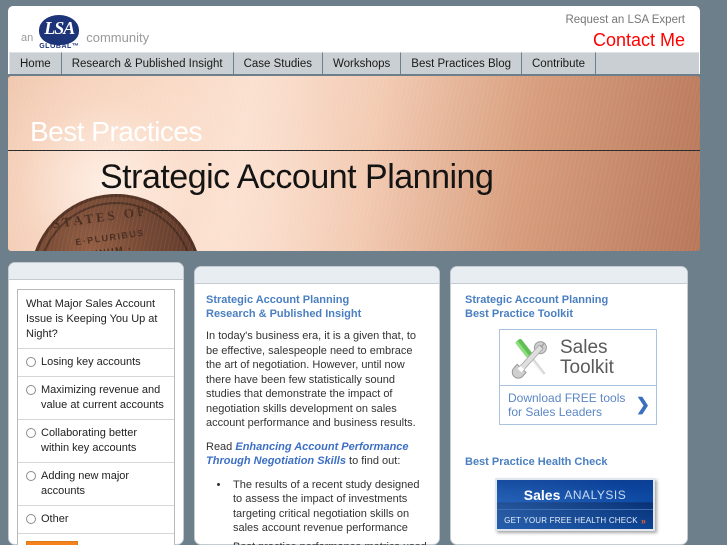 The image size is (727, 545). What do you see at coordinates (55, 519) in the screenshot?
I see `poll-option-label: Other` at bounding box center [55, 519].